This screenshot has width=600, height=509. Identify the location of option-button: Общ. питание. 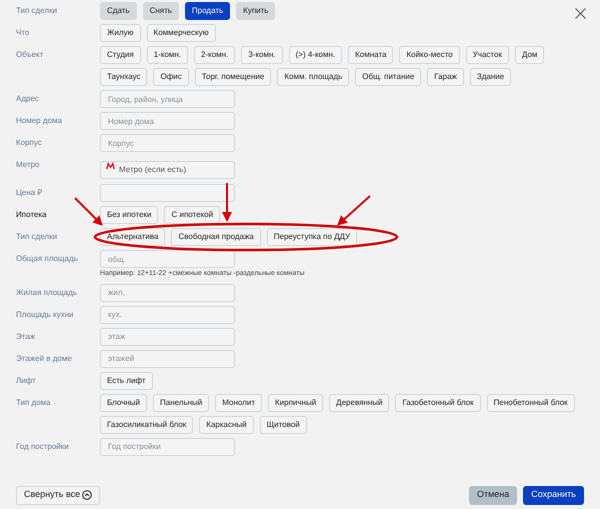
(388, 77).